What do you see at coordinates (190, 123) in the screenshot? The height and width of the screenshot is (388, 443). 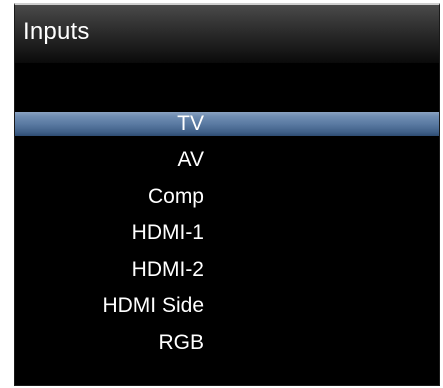 I see `input-item-label: TV` at bounding box center [190, 123].